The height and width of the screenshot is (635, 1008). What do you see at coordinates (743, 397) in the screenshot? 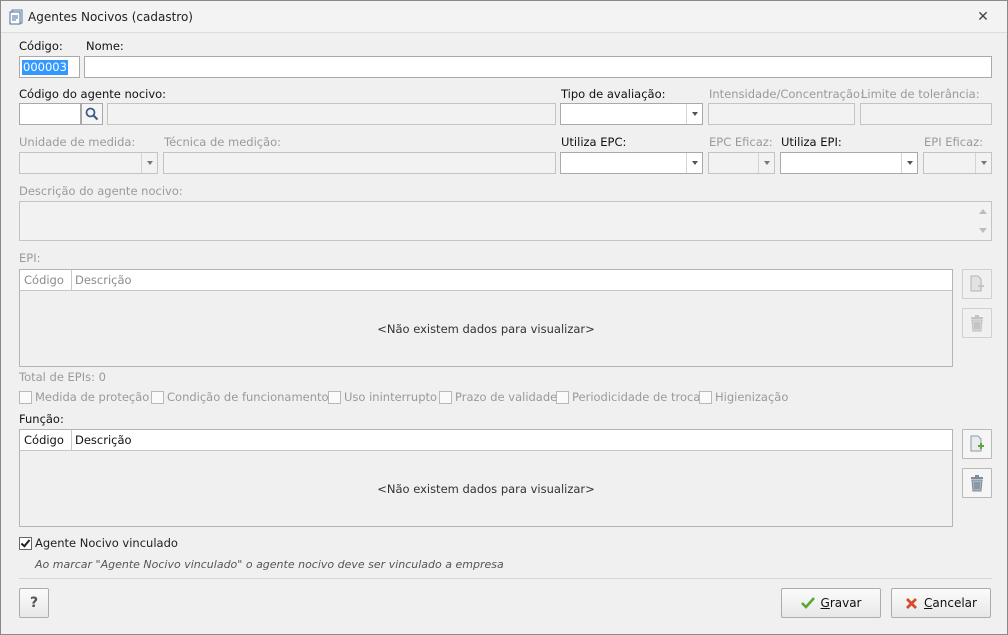
I see `chk-higienizacao: Higienização` at bounding box center [743, 397].